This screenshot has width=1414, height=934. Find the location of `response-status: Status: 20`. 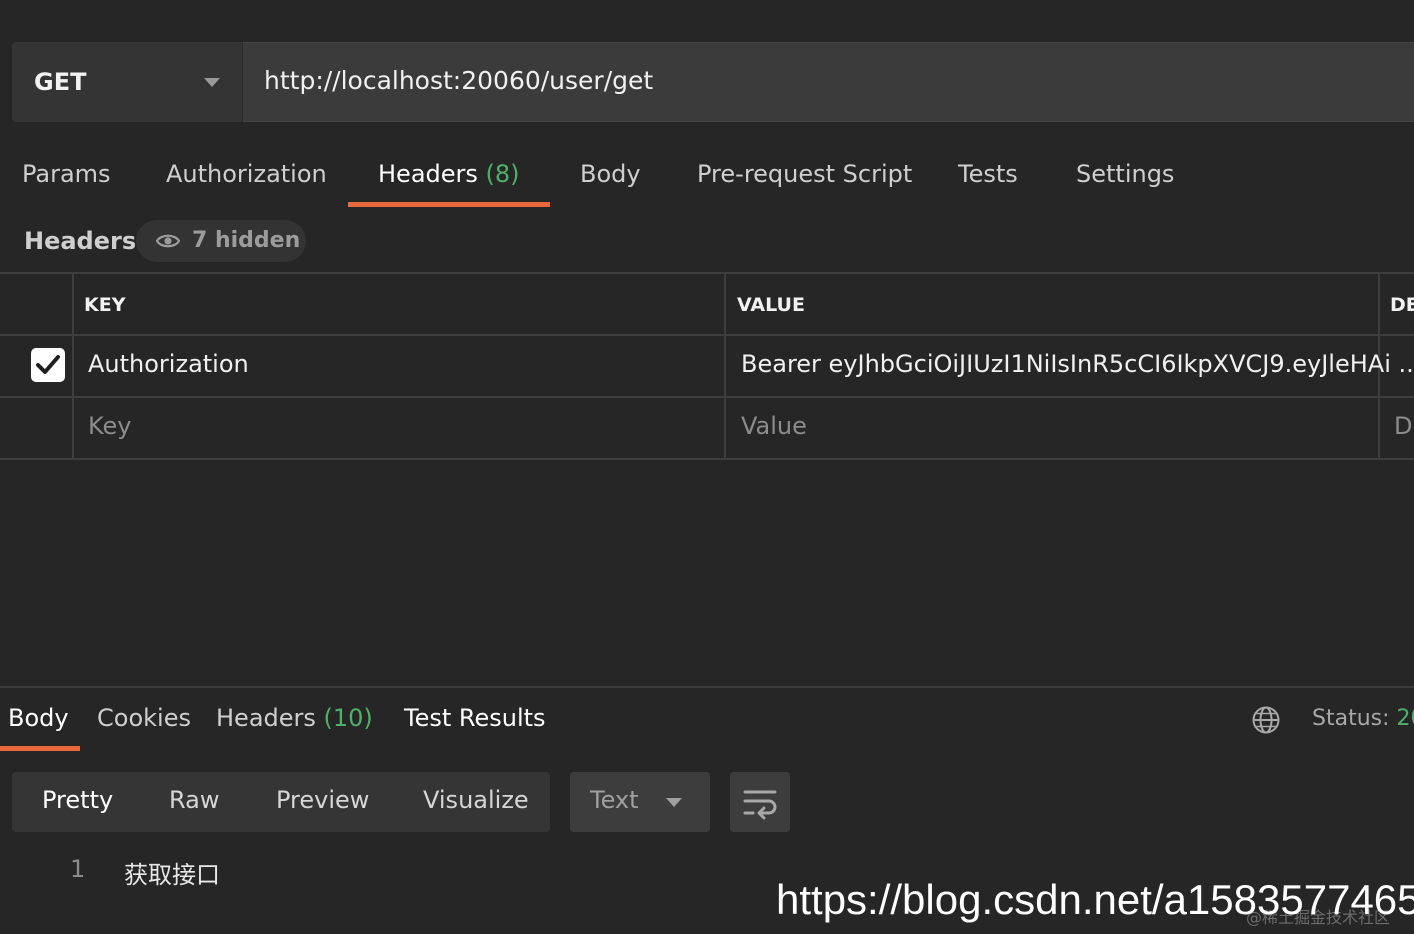

response-status: Status: 20 is located at coordinates (1363, 718).